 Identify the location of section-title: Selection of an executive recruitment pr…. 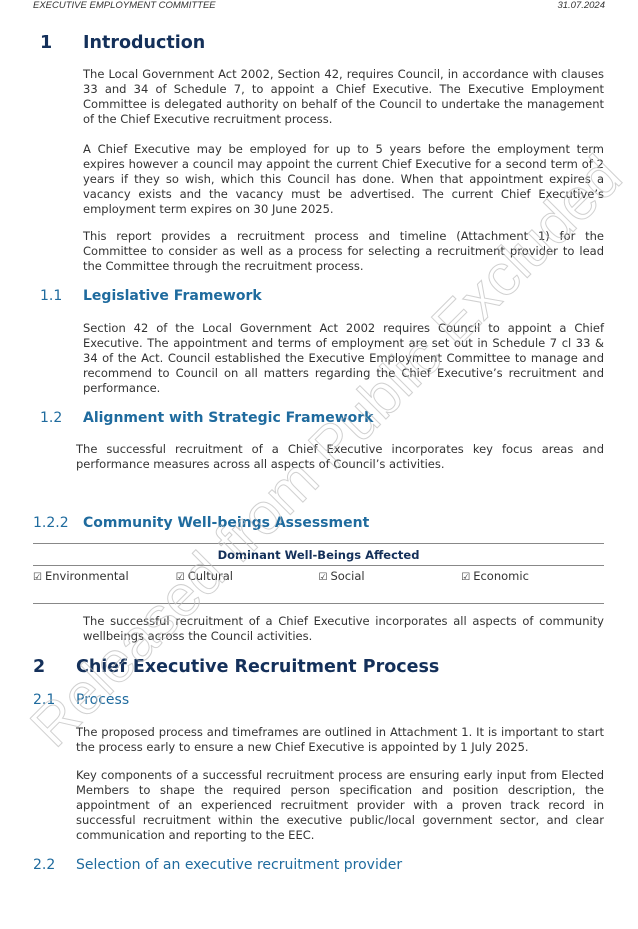
(239, 865).